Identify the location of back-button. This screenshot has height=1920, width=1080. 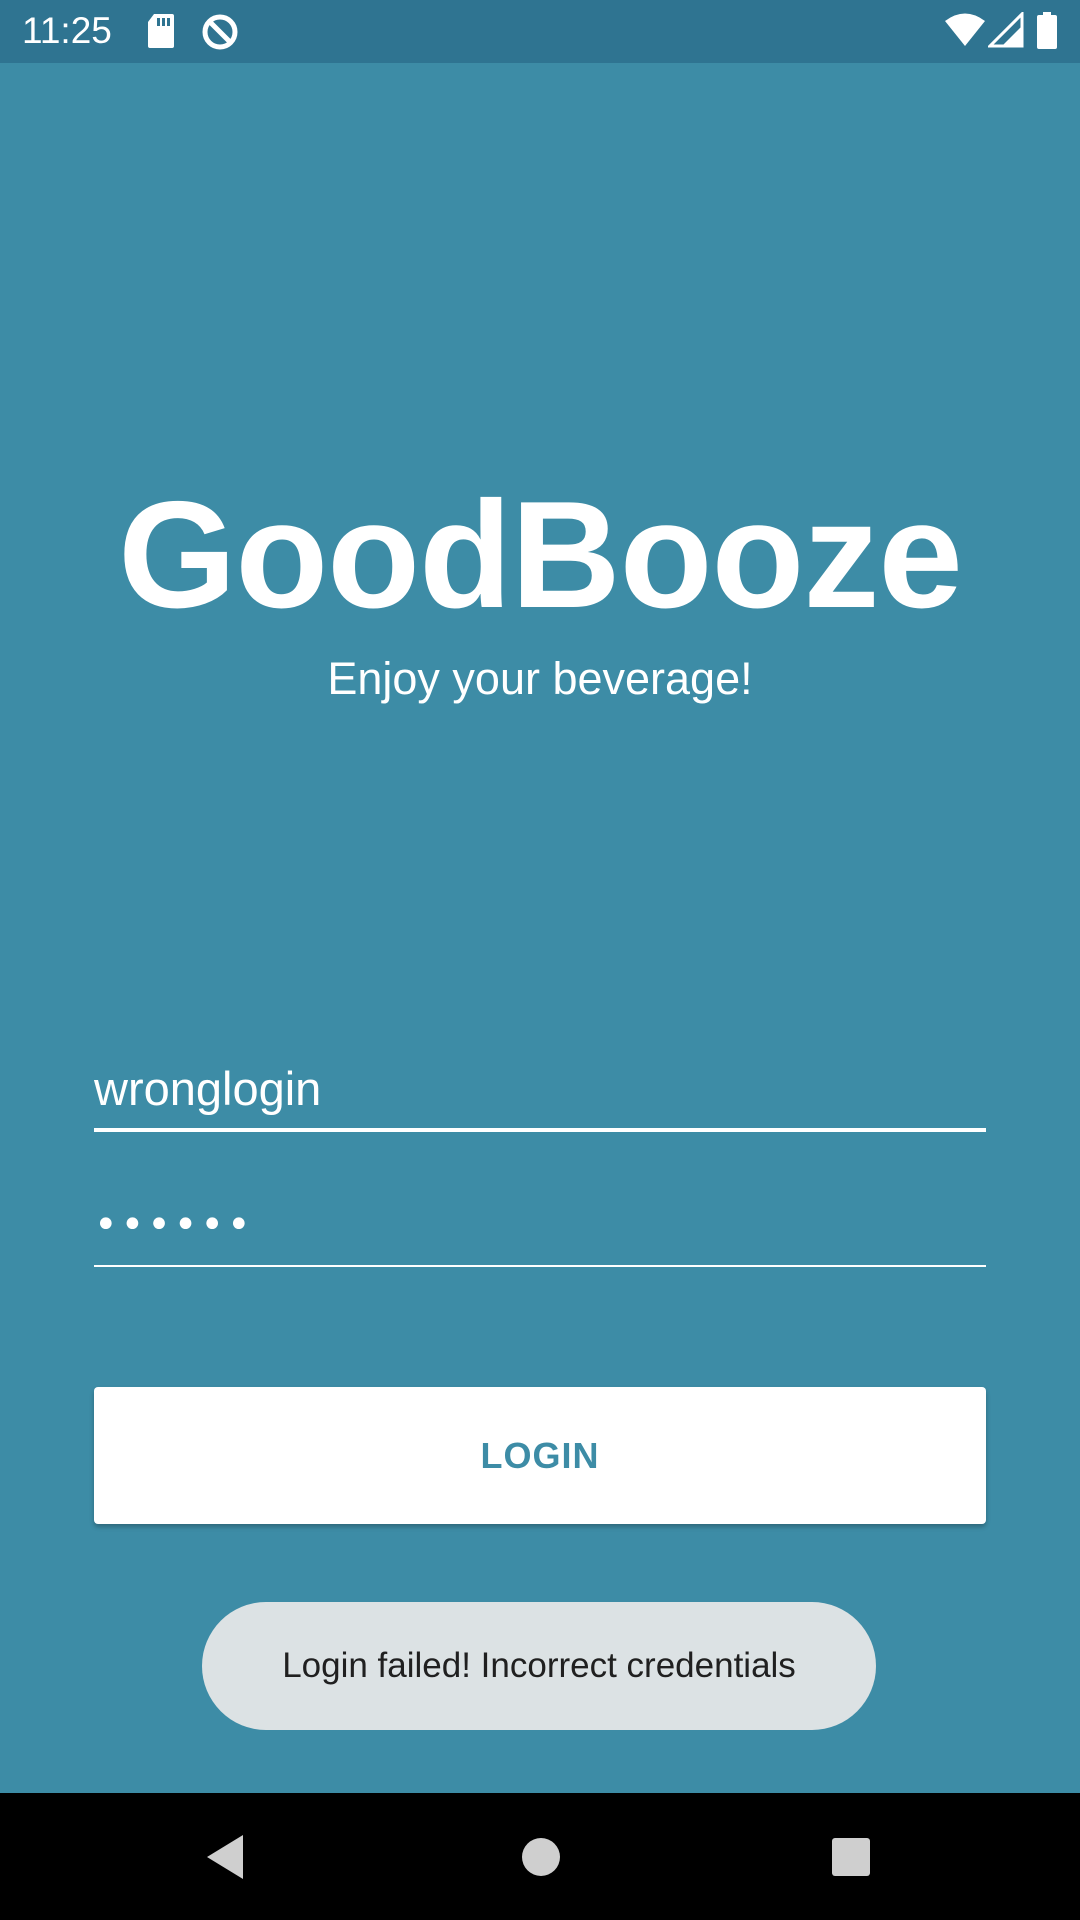
(225, 1856).